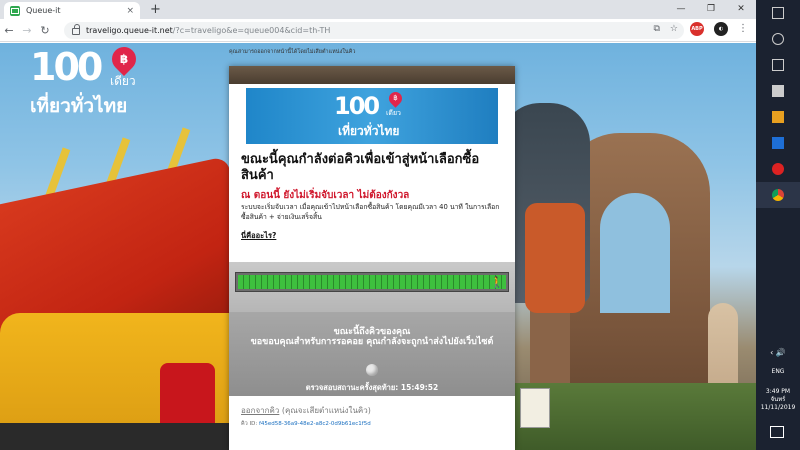  What do you see at coordinates (378, 9) in the screenshot?
I see `tab-bar: Queue-it × + — ❐ ✕` at bounding box center [378, 9].